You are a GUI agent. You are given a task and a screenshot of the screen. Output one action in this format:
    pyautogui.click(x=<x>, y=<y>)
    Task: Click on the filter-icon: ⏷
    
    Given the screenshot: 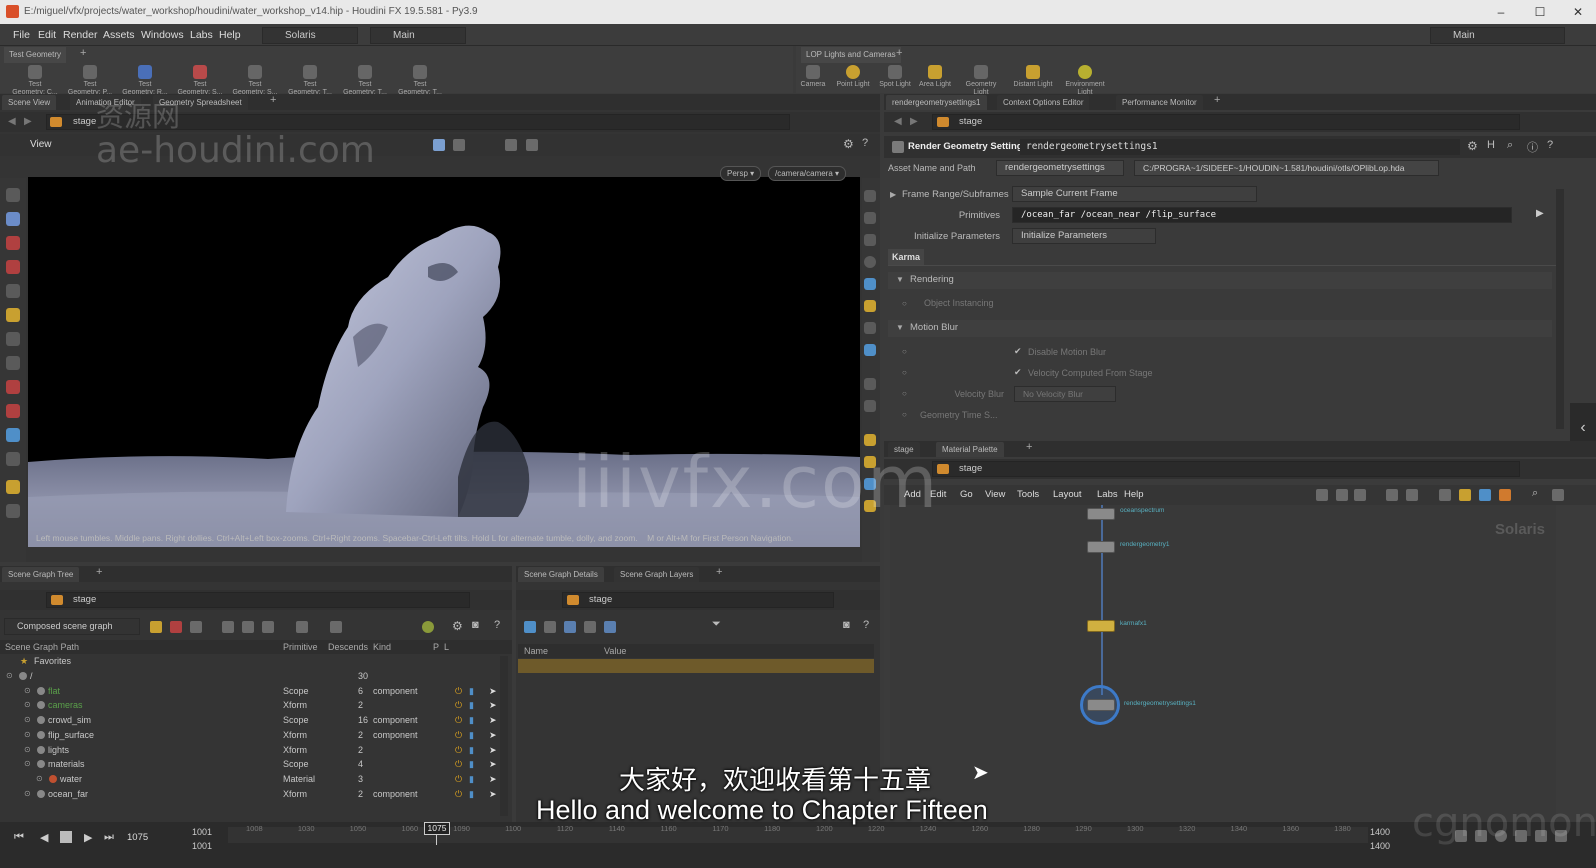 What is the action you would take?
    pyautogui.click(x=716, y=624)
    